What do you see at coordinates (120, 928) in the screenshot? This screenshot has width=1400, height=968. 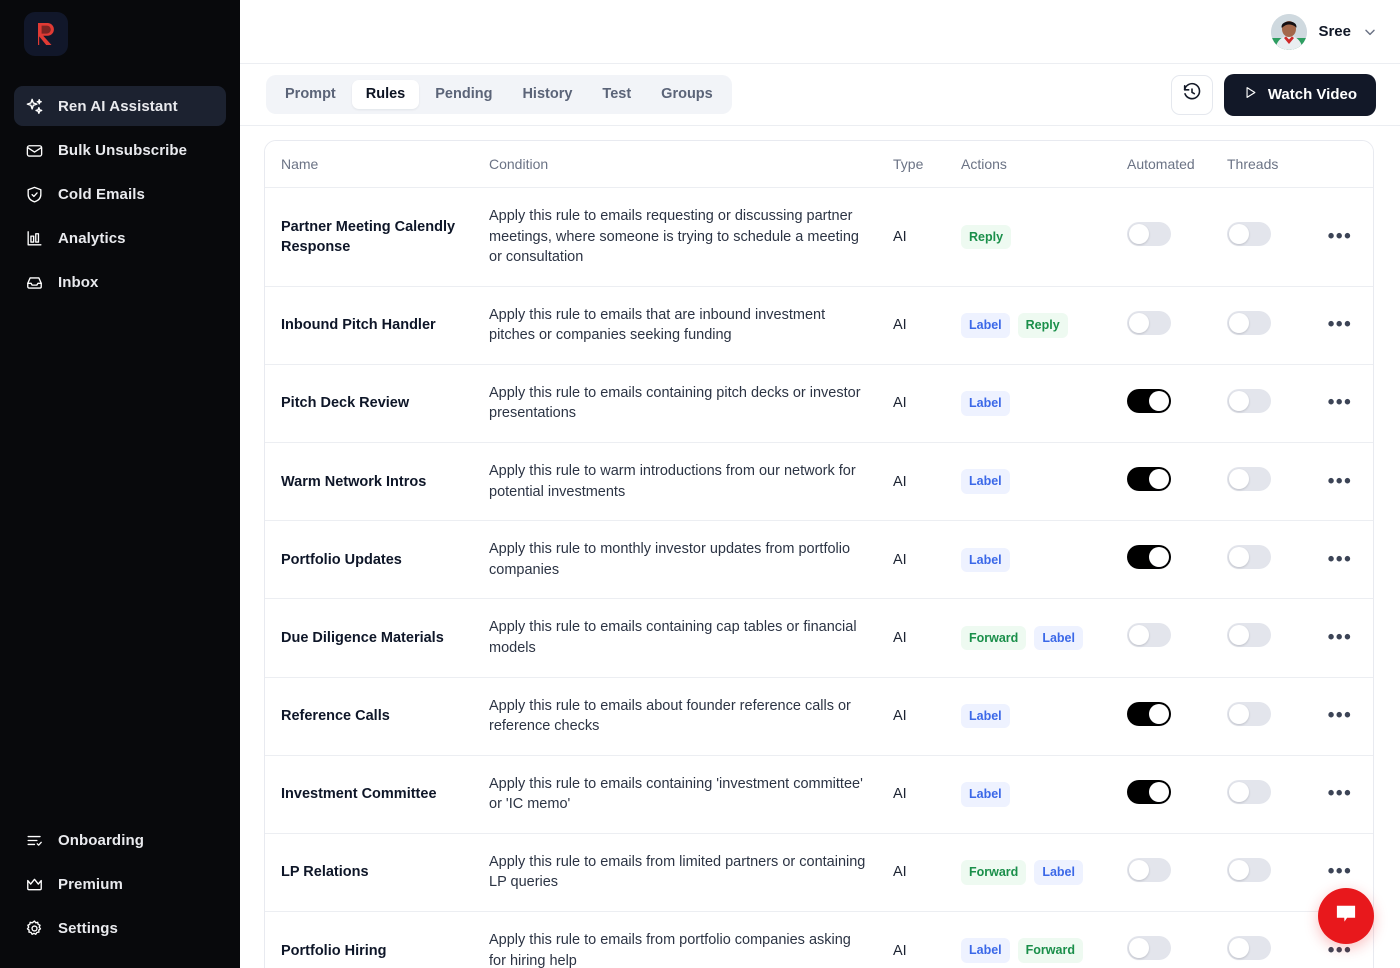 I see `sidebar-item-settings: Settings` at bounding box center [120, 928].